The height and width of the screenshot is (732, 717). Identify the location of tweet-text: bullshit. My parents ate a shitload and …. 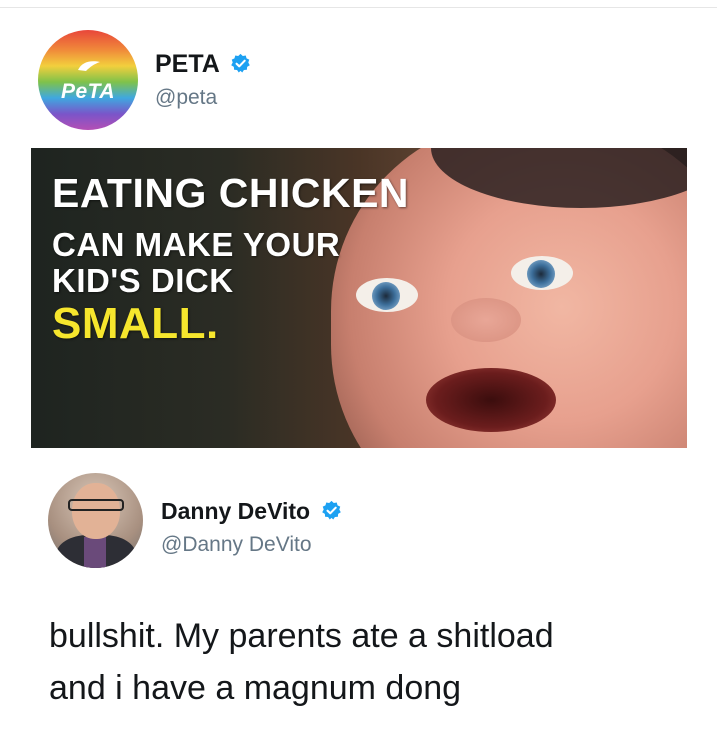
(379, 662).